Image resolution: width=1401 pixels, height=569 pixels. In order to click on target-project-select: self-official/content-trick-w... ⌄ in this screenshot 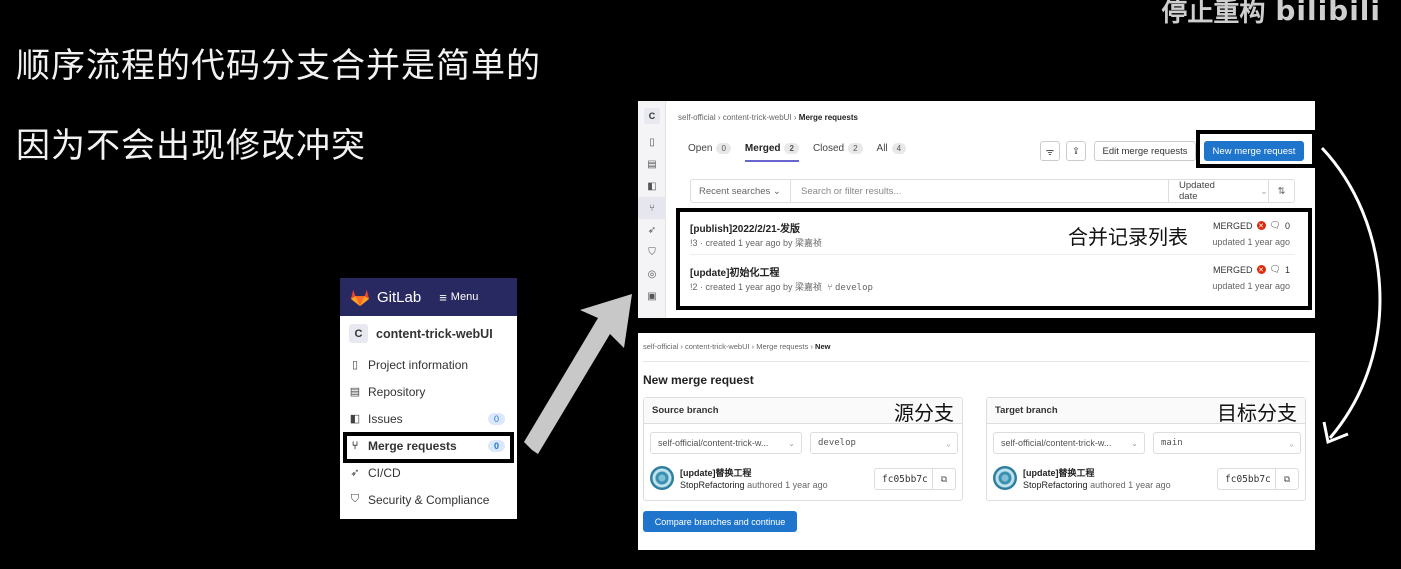, I will do `click(1069, 443)`.